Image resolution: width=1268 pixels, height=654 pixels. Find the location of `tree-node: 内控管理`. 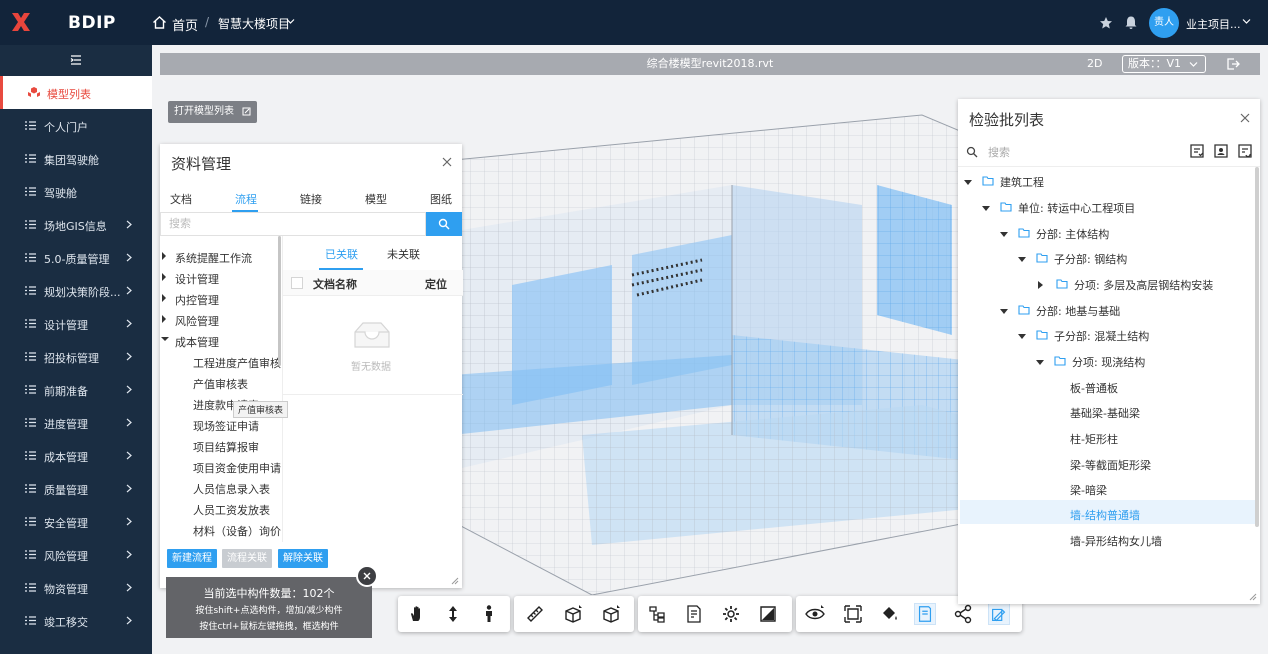

tree-node: 内控管理 is located at coordinates (190, 300).